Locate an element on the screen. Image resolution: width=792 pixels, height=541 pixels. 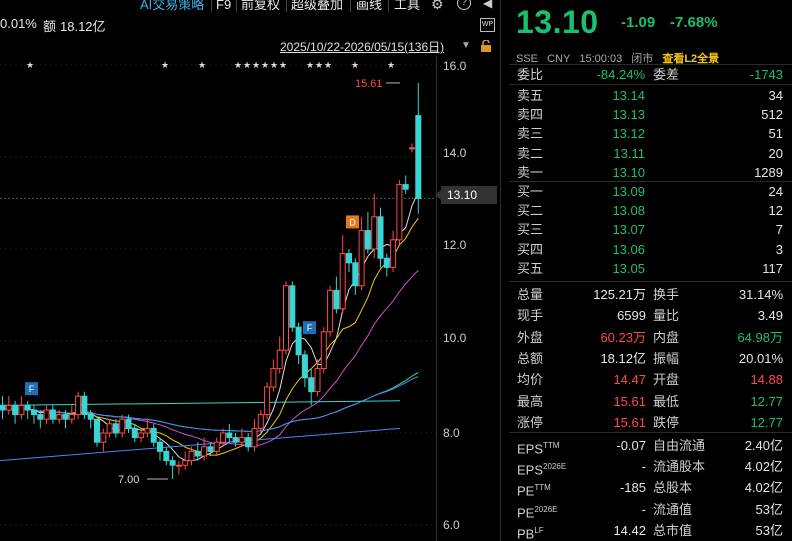
bid-level-label: 买一 is located at coordinates (530, 191).